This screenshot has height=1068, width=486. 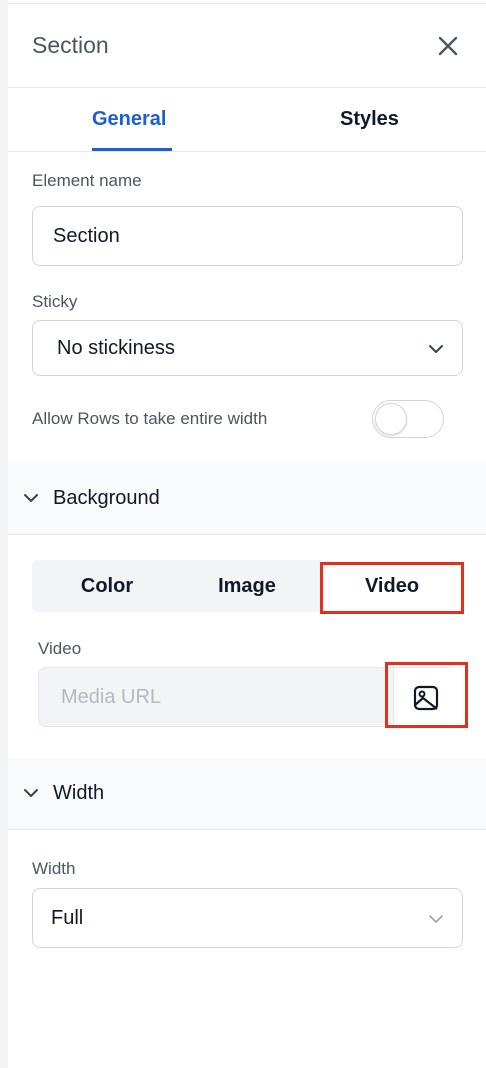 I want to click on width-value: Full, so click(x=67, y=918).